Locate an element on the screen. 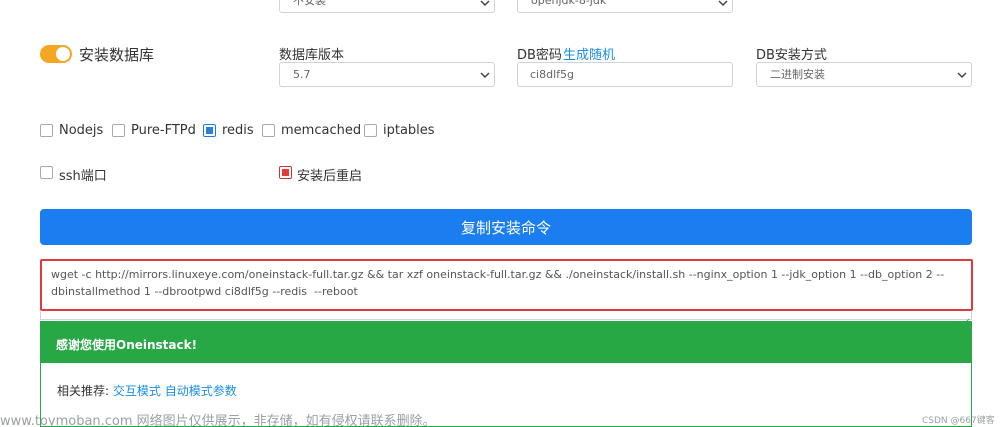 The width and height of the screenshot is (1000, 427). iptables-label: iptables is located at coordinates (409, 130).